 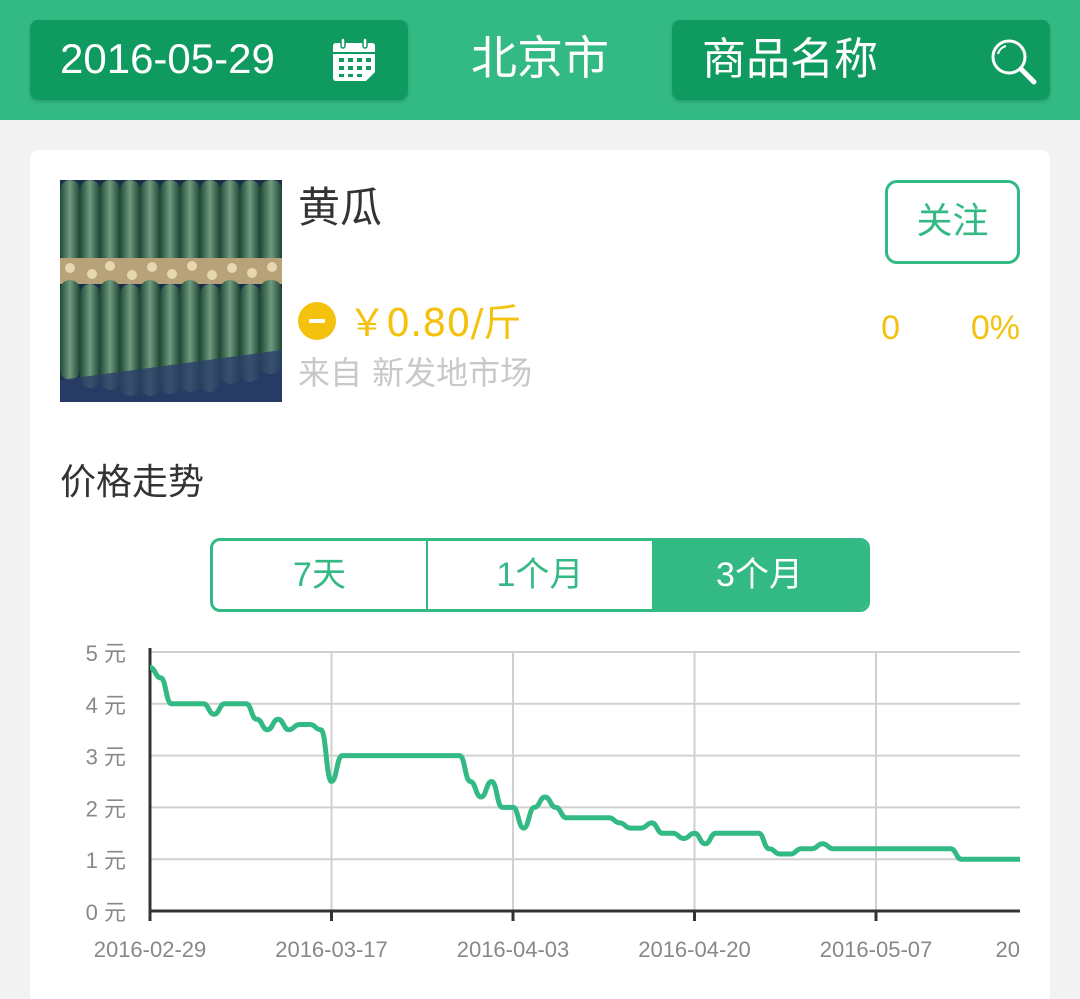 What do you see at coordinates (167, 58) in the screenshot?
I see `date-value: 2016-05-29` at bounding box center [167, 58].